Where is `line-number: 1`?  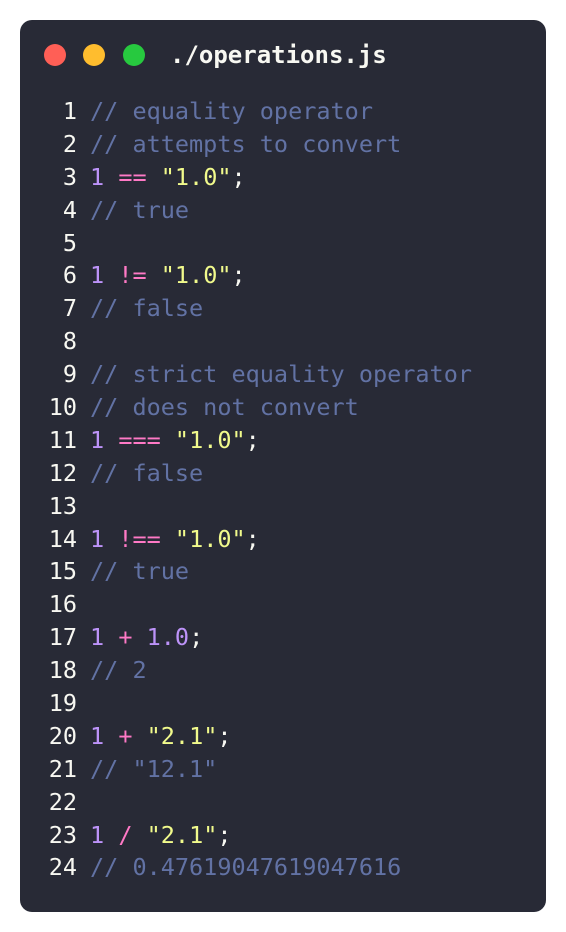
line-number: 1 is located at coordinates (69, 111).